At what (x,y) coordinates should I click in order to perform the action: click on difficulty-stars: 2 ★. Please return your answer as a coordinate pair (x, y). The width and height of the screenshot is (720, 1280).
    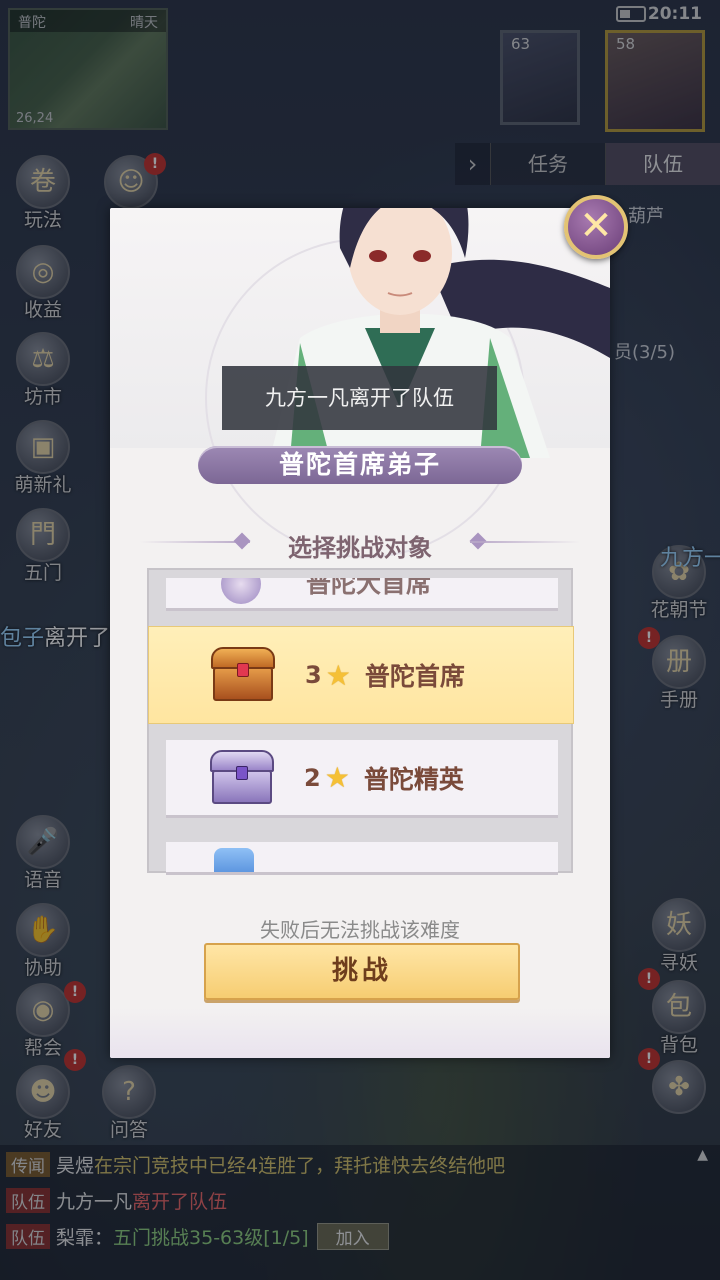
    Looking at the image, I should click on (327, 777).